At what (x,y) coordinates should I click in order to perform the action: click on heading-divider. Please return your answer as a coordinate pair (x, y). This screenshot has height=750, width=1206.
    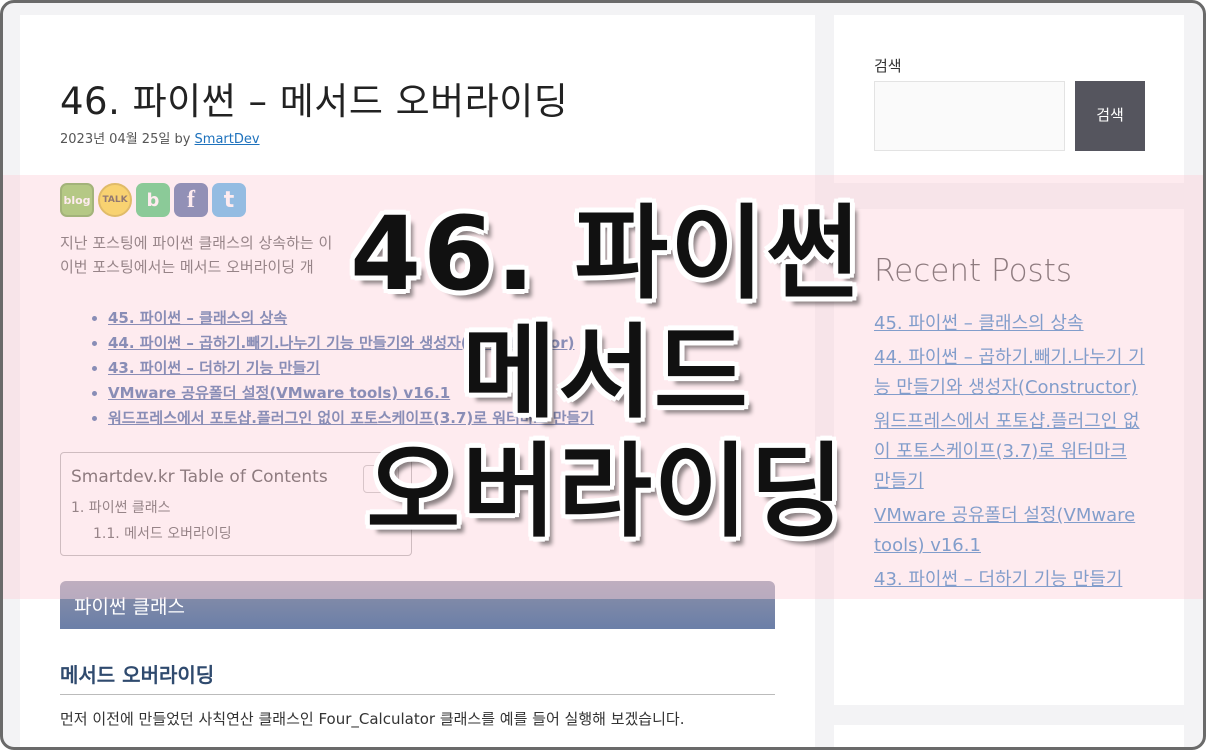
    Looking at the image, I should click on (417, 694).